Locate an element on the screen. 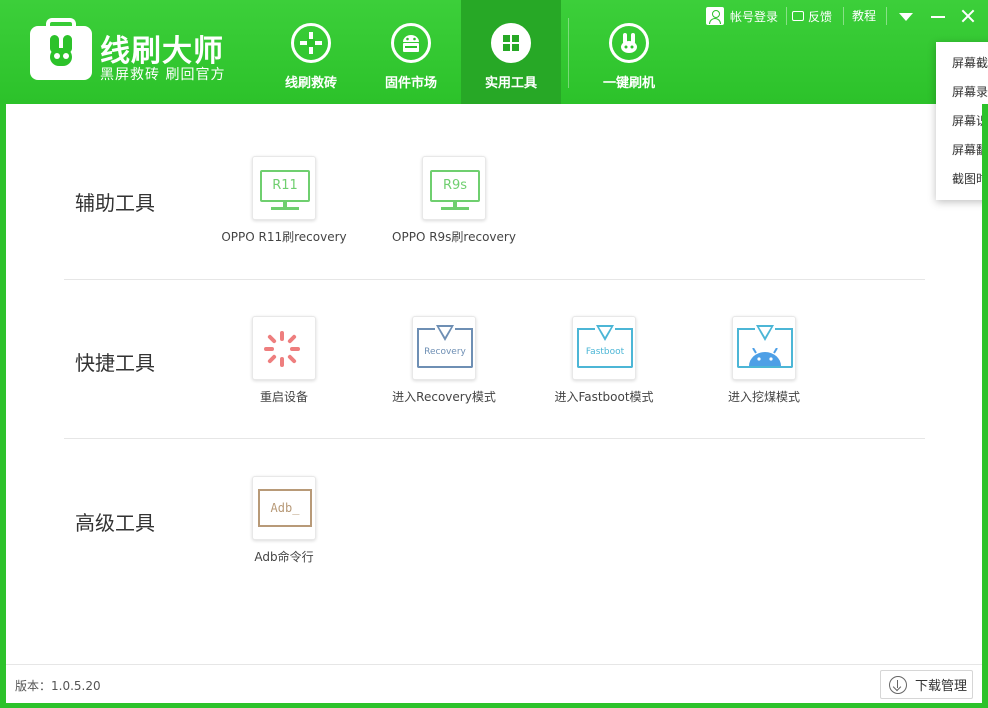 The image size is (988, 708). nav-divider is located at coordinates (568, 53).